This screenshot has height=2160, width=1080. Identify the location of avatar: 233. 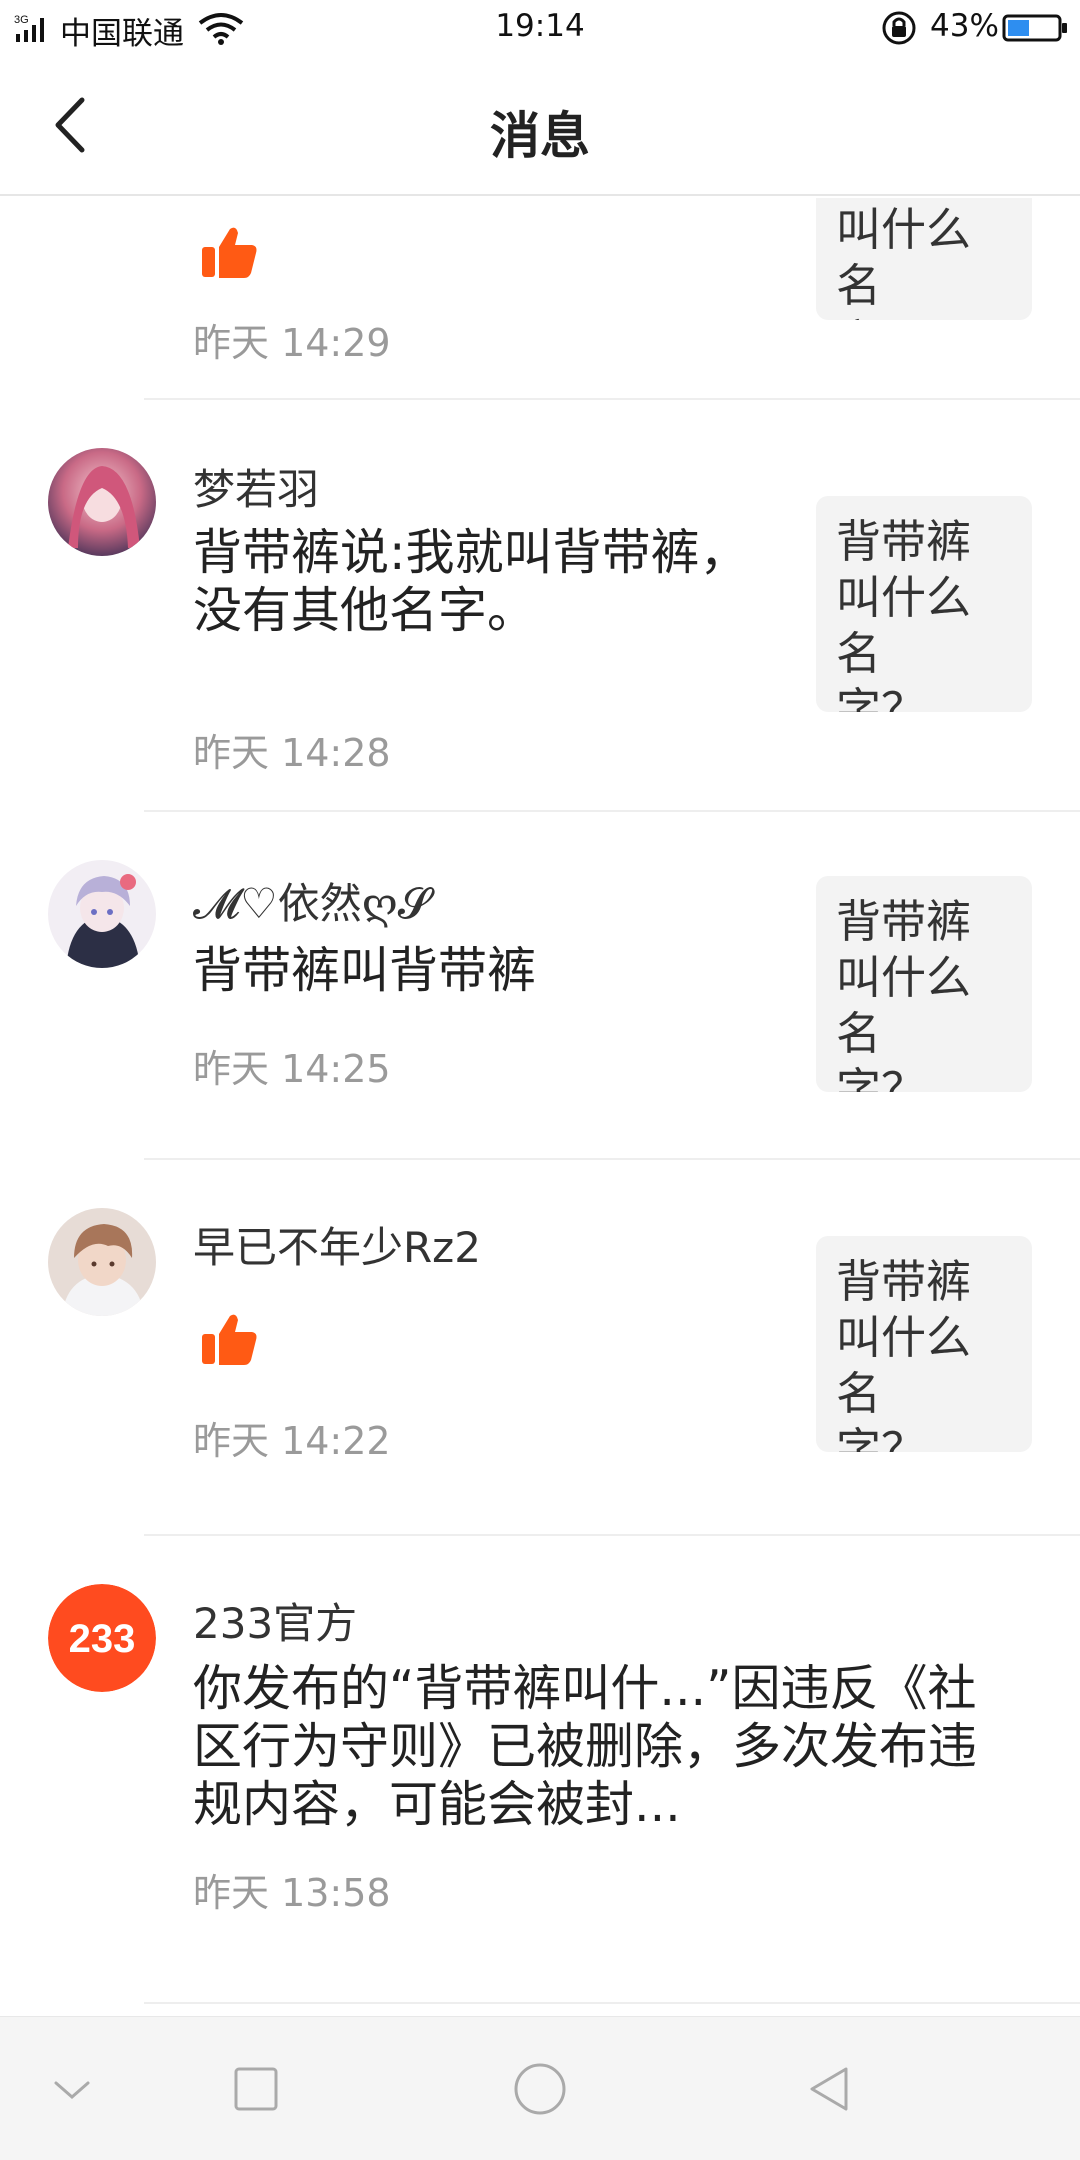
(102, 1638).